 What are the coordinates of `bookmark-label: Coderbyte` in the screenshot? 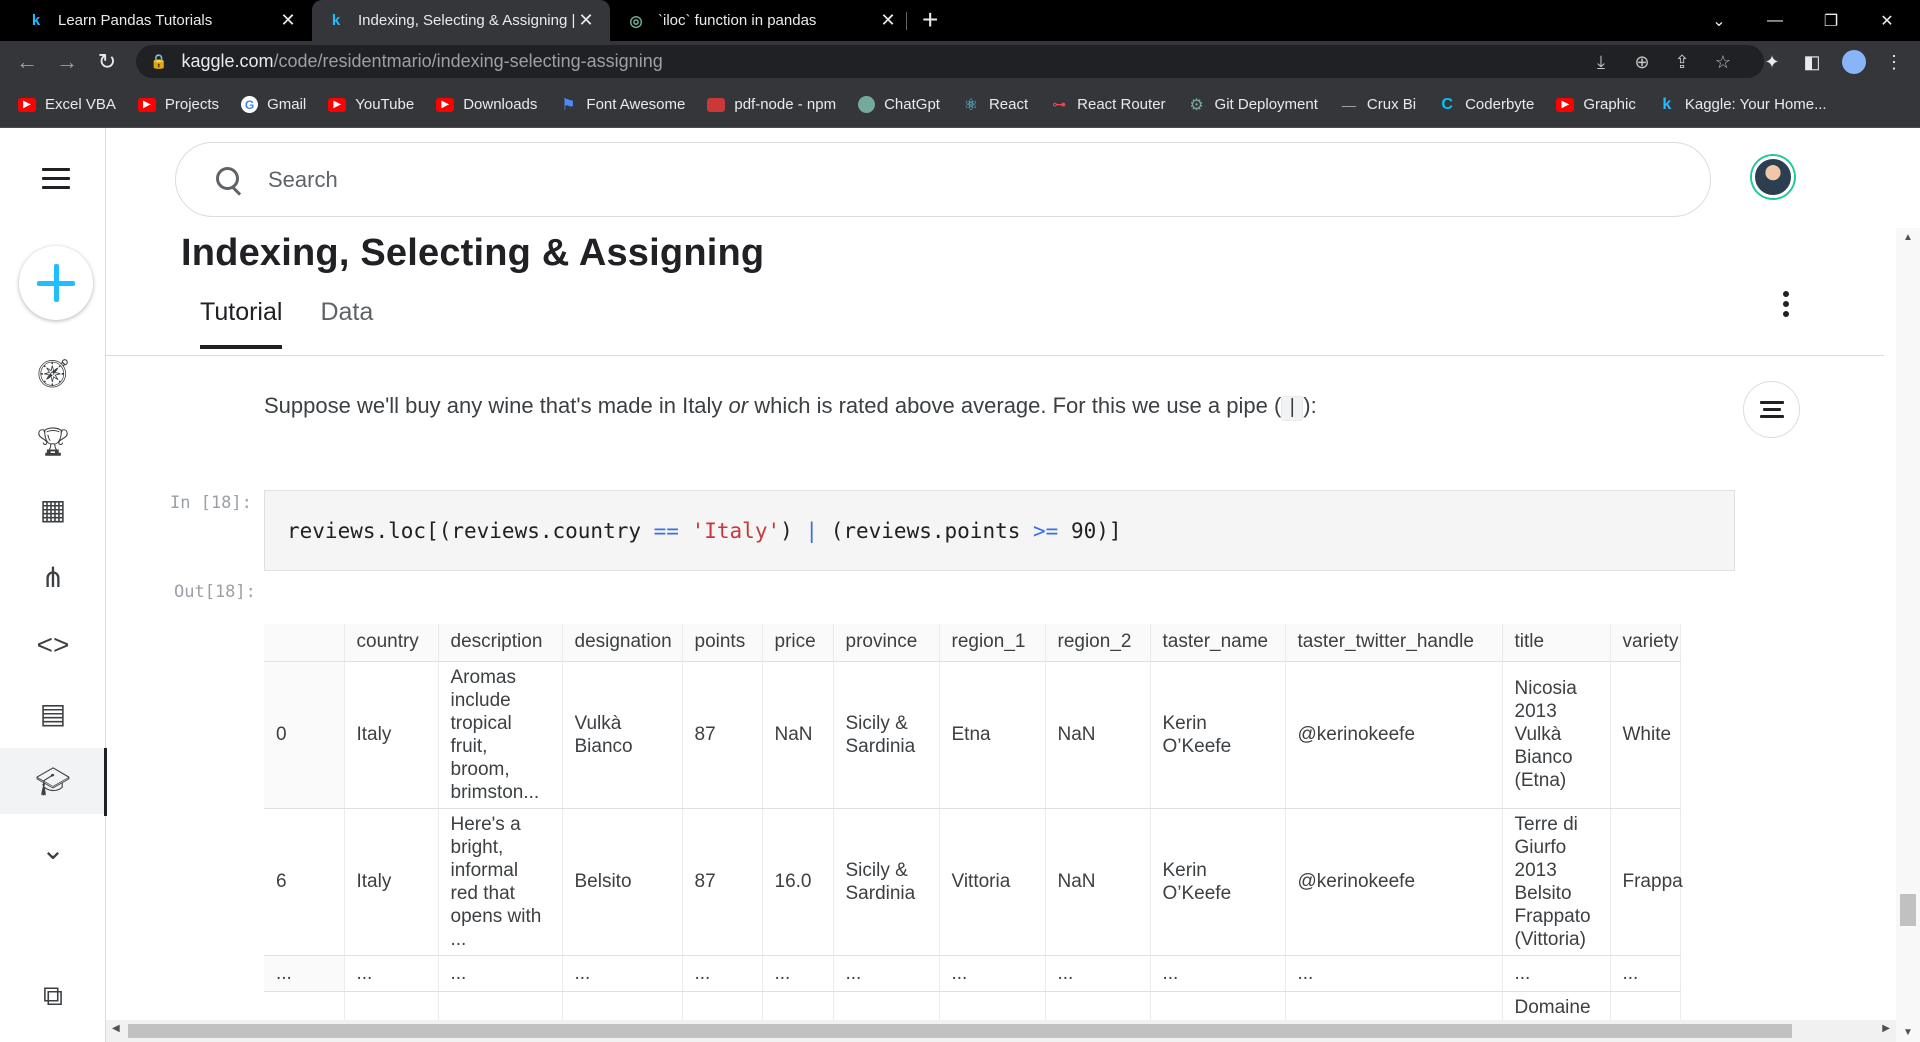 It's located at (1500, 104).